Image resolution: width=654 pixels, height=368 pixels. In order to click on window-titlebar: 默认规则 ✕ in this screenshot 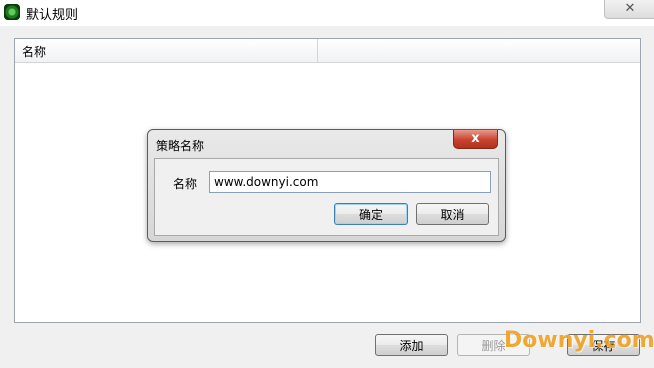, I will do `click(327, 13)`.